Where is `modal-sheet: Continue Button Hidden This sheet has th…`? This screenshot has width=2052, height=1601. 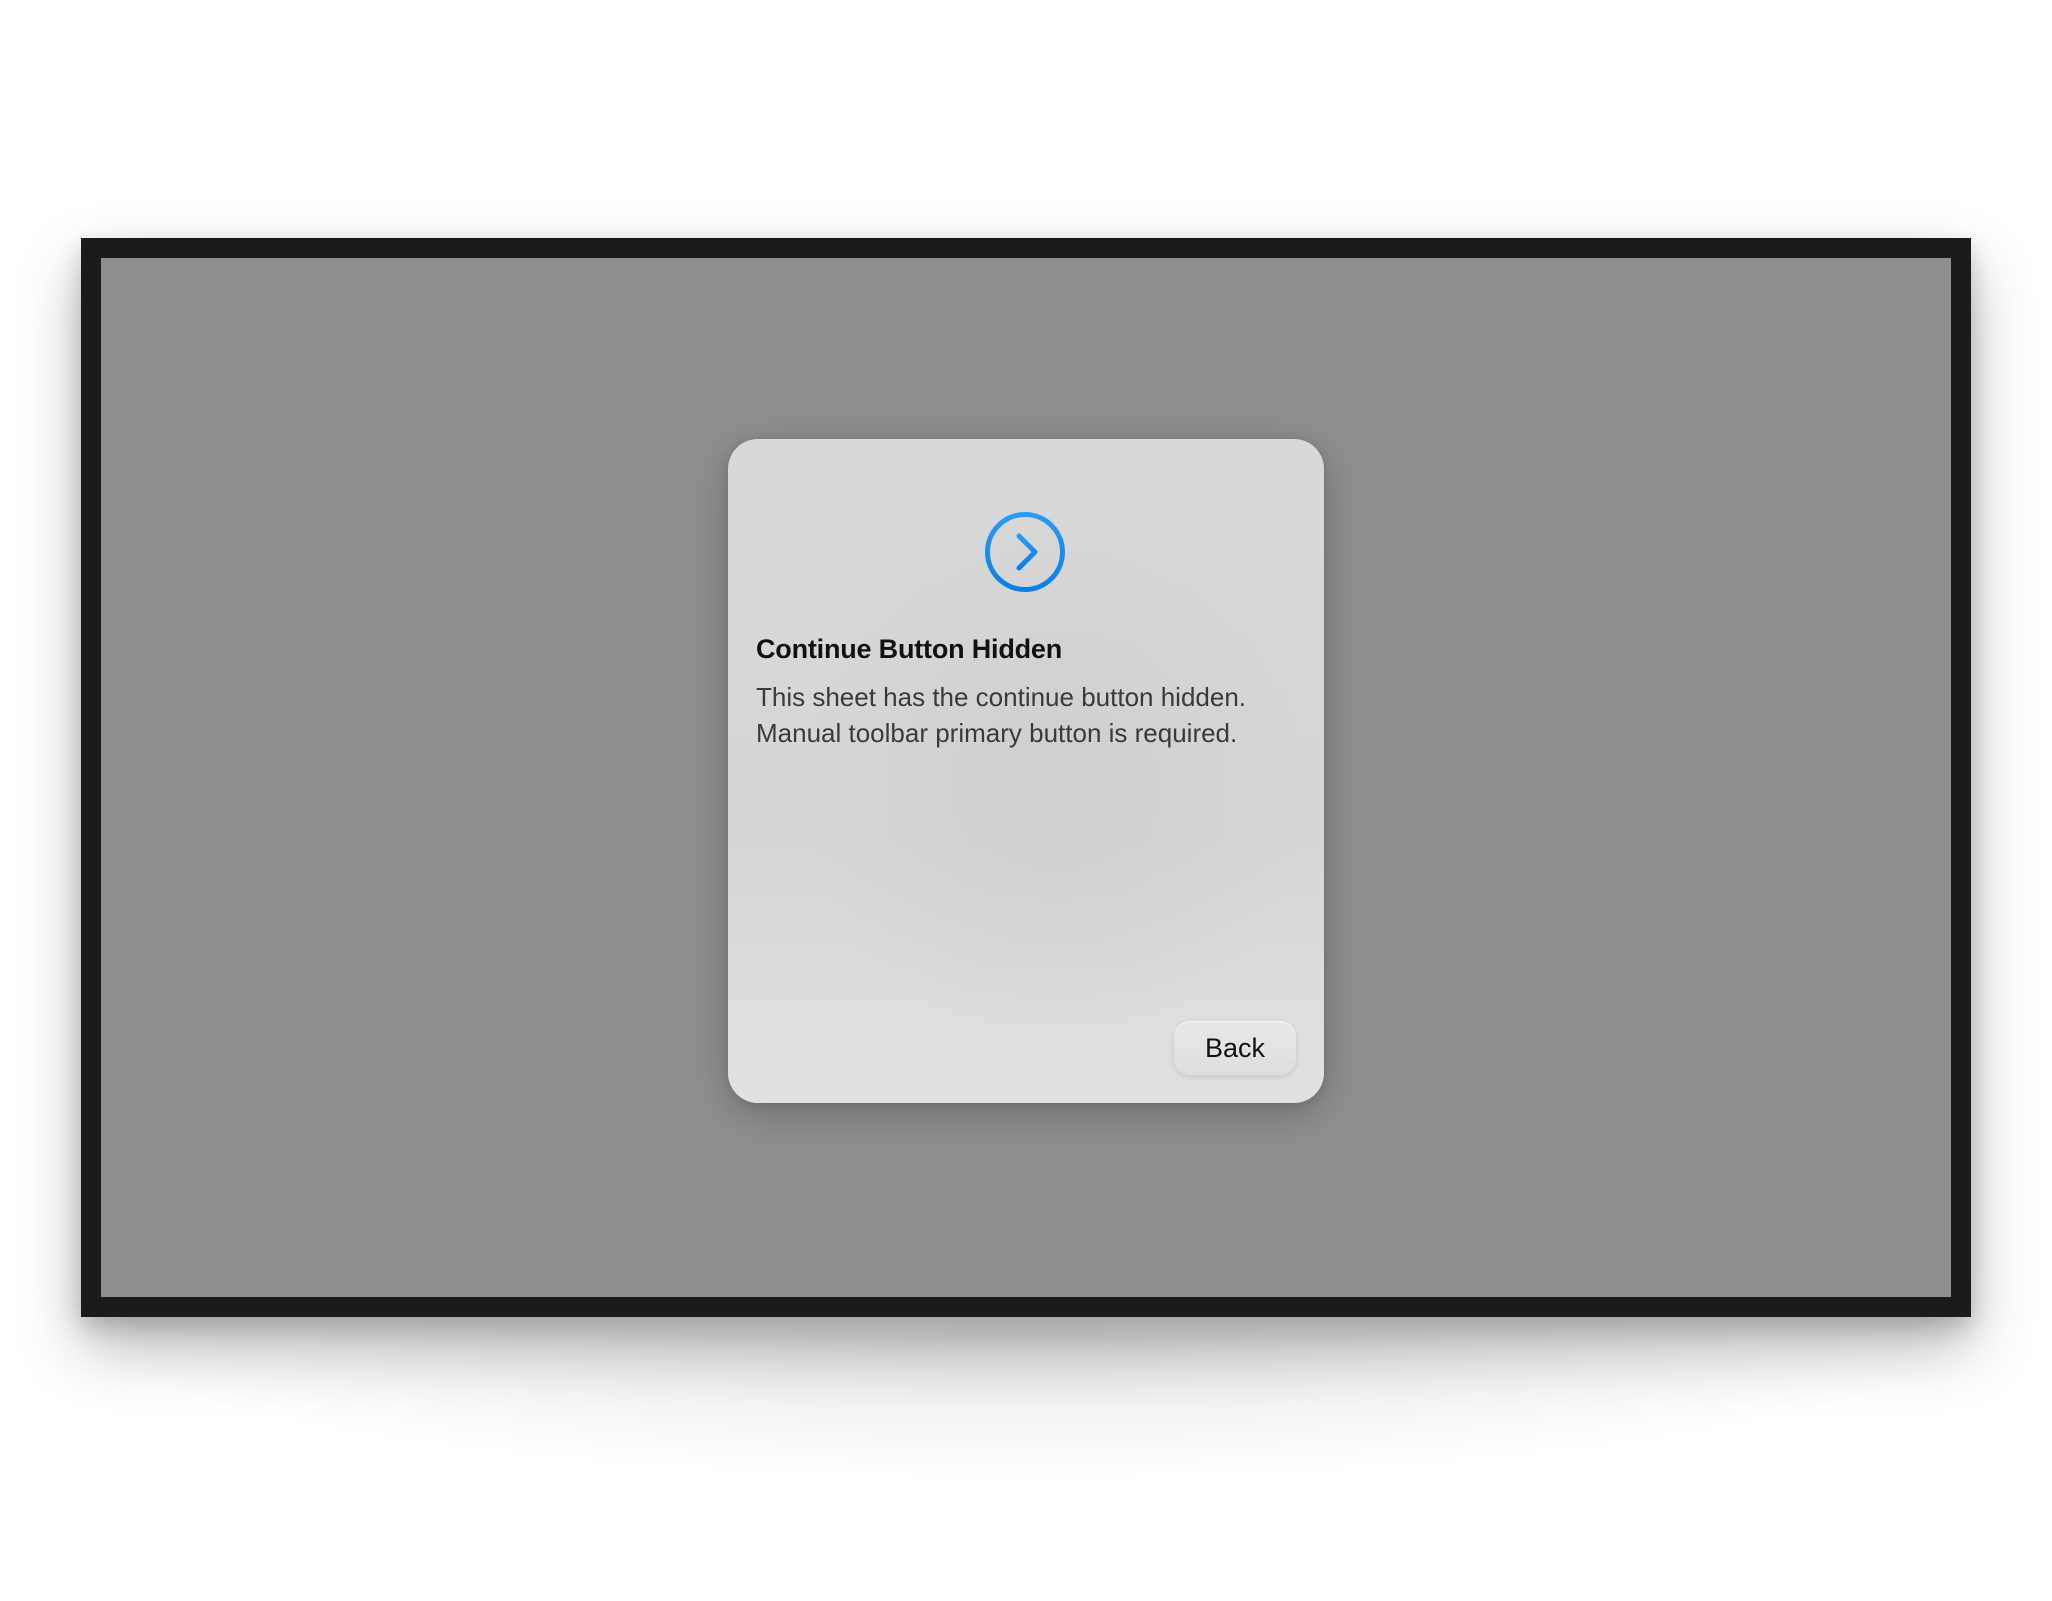
modal-sheet: Continue Button Hidden This sheet has th… is located at coordinates (1026, 771).